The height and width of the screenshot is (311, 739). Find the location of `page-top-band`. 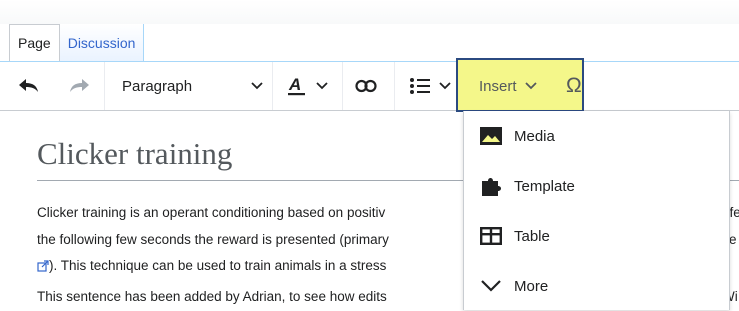

page-top-band is located at coordinates (369, 12).